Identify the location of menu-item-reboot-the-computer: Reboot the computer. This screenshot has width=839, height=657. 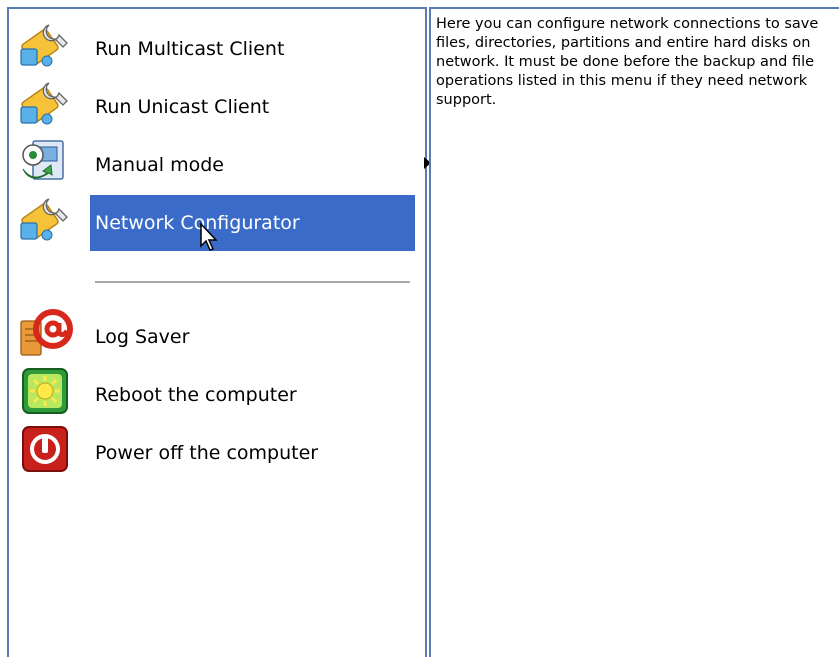
(217, 391).